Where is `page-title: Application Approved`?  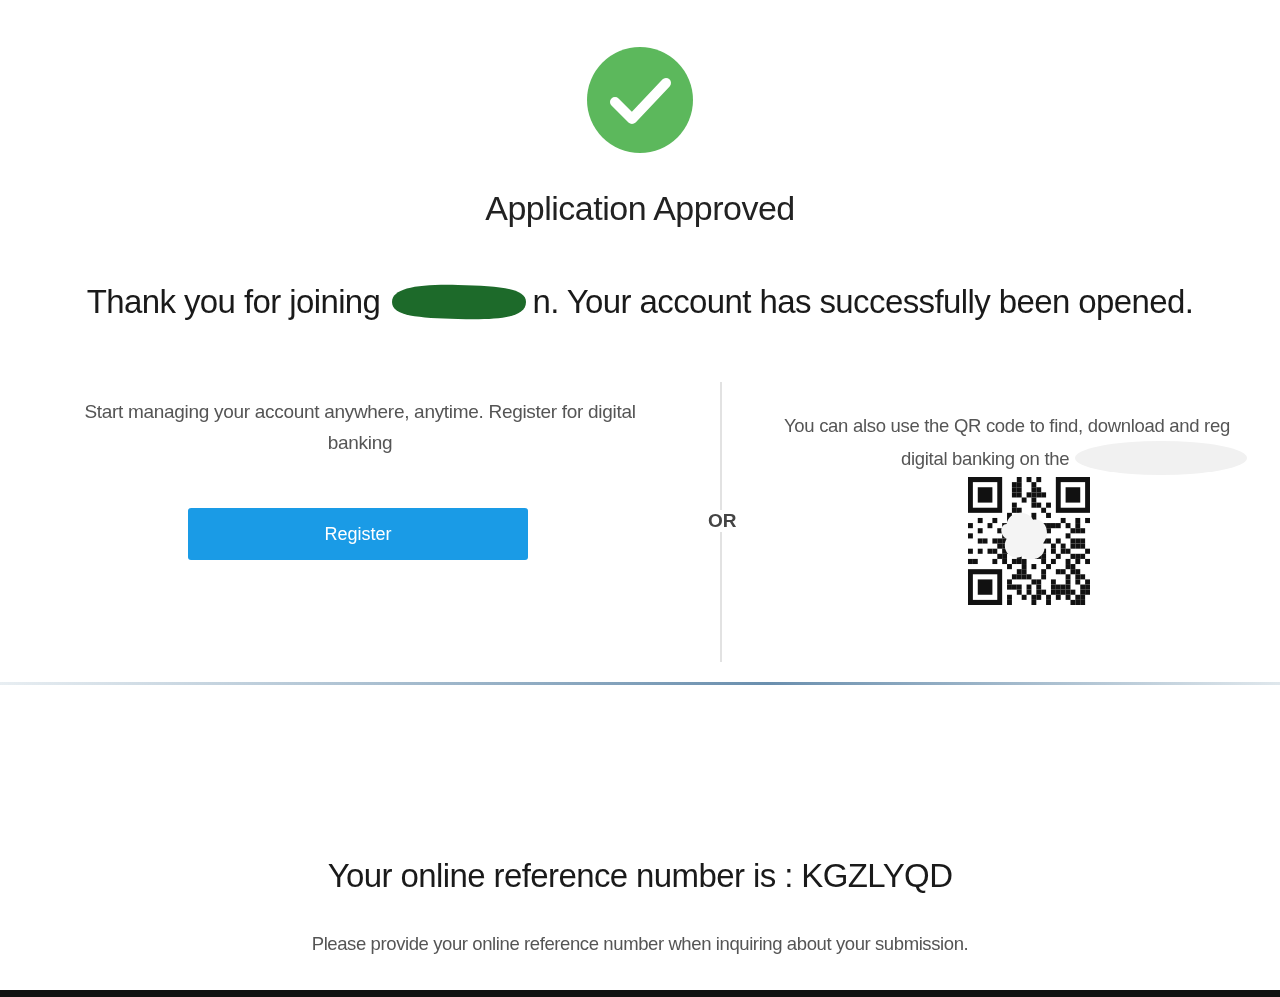 page-title: Application Approved is located at coordinates (640, 208).